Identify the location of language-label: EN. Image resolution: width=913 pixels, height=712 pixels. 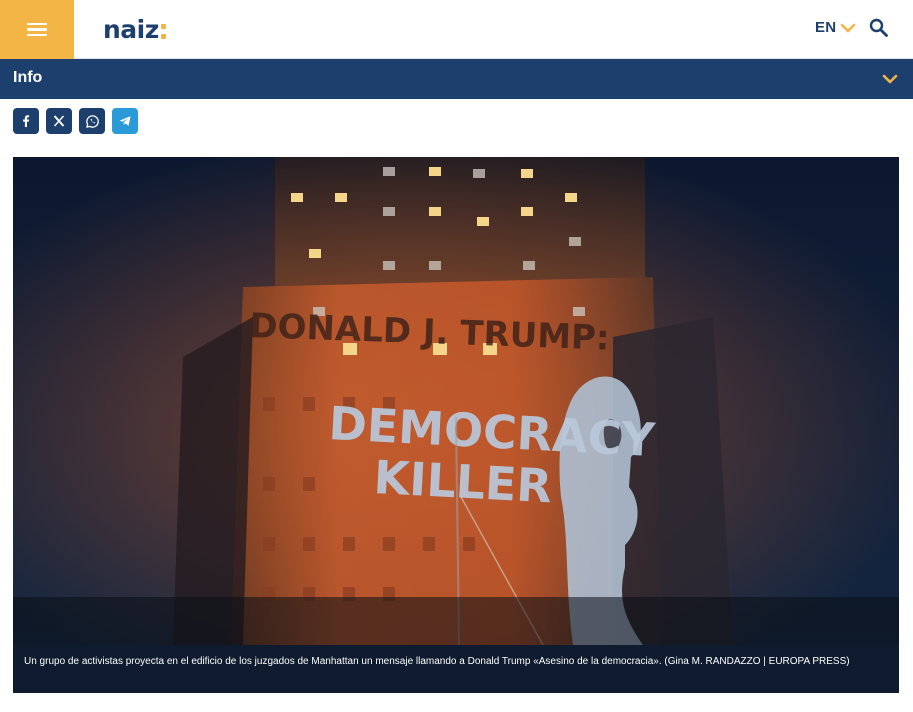
(826, 27).